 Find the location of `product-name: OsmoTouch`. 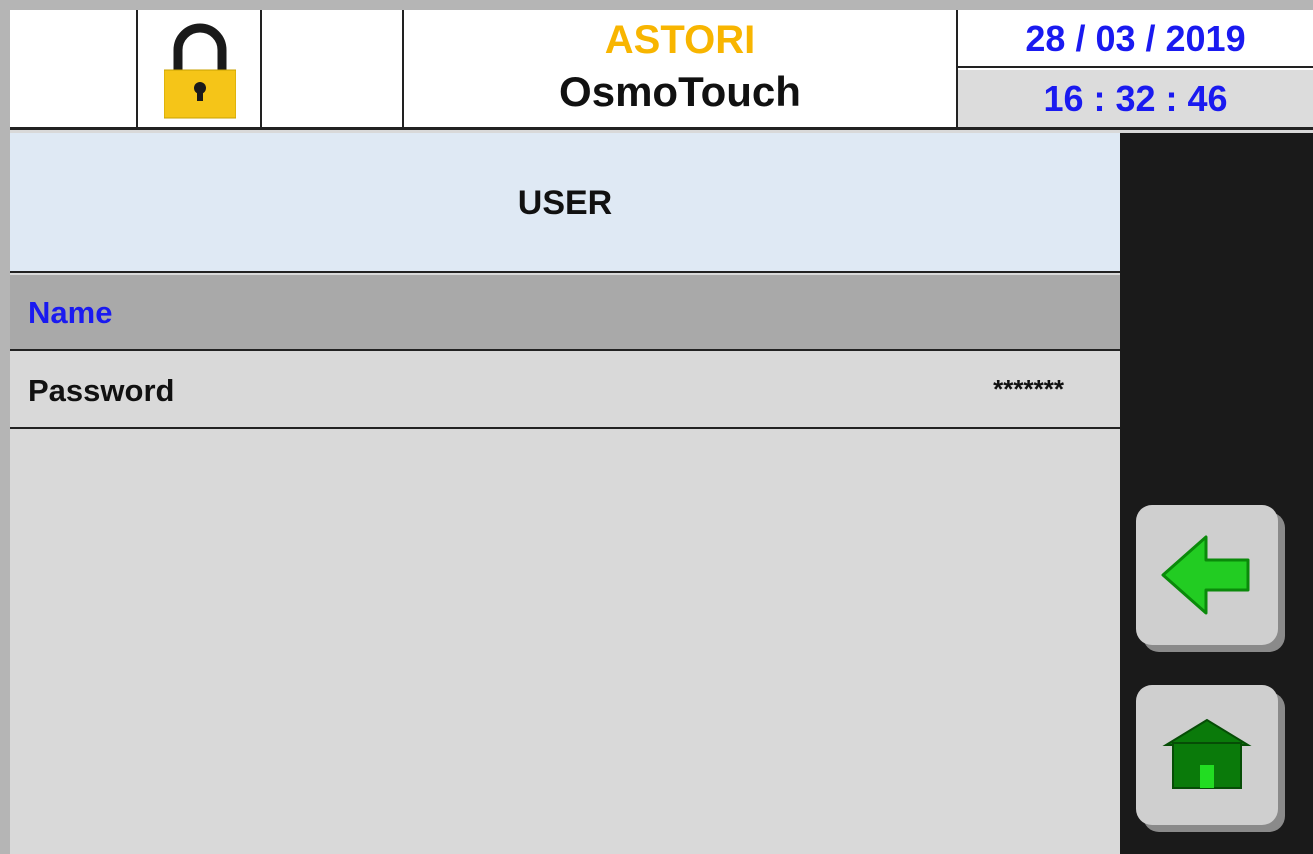

product-name: OsmoTouch is located at coordinates (680, 91).